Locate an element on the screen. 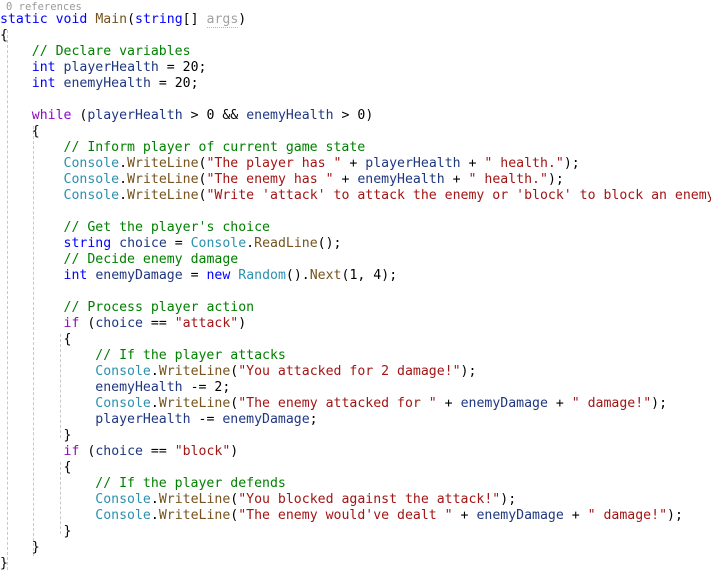 The width and height of the screenshot is (711, 581). code-line: static void Main(string[] args) is located at coordinates (355, 20).